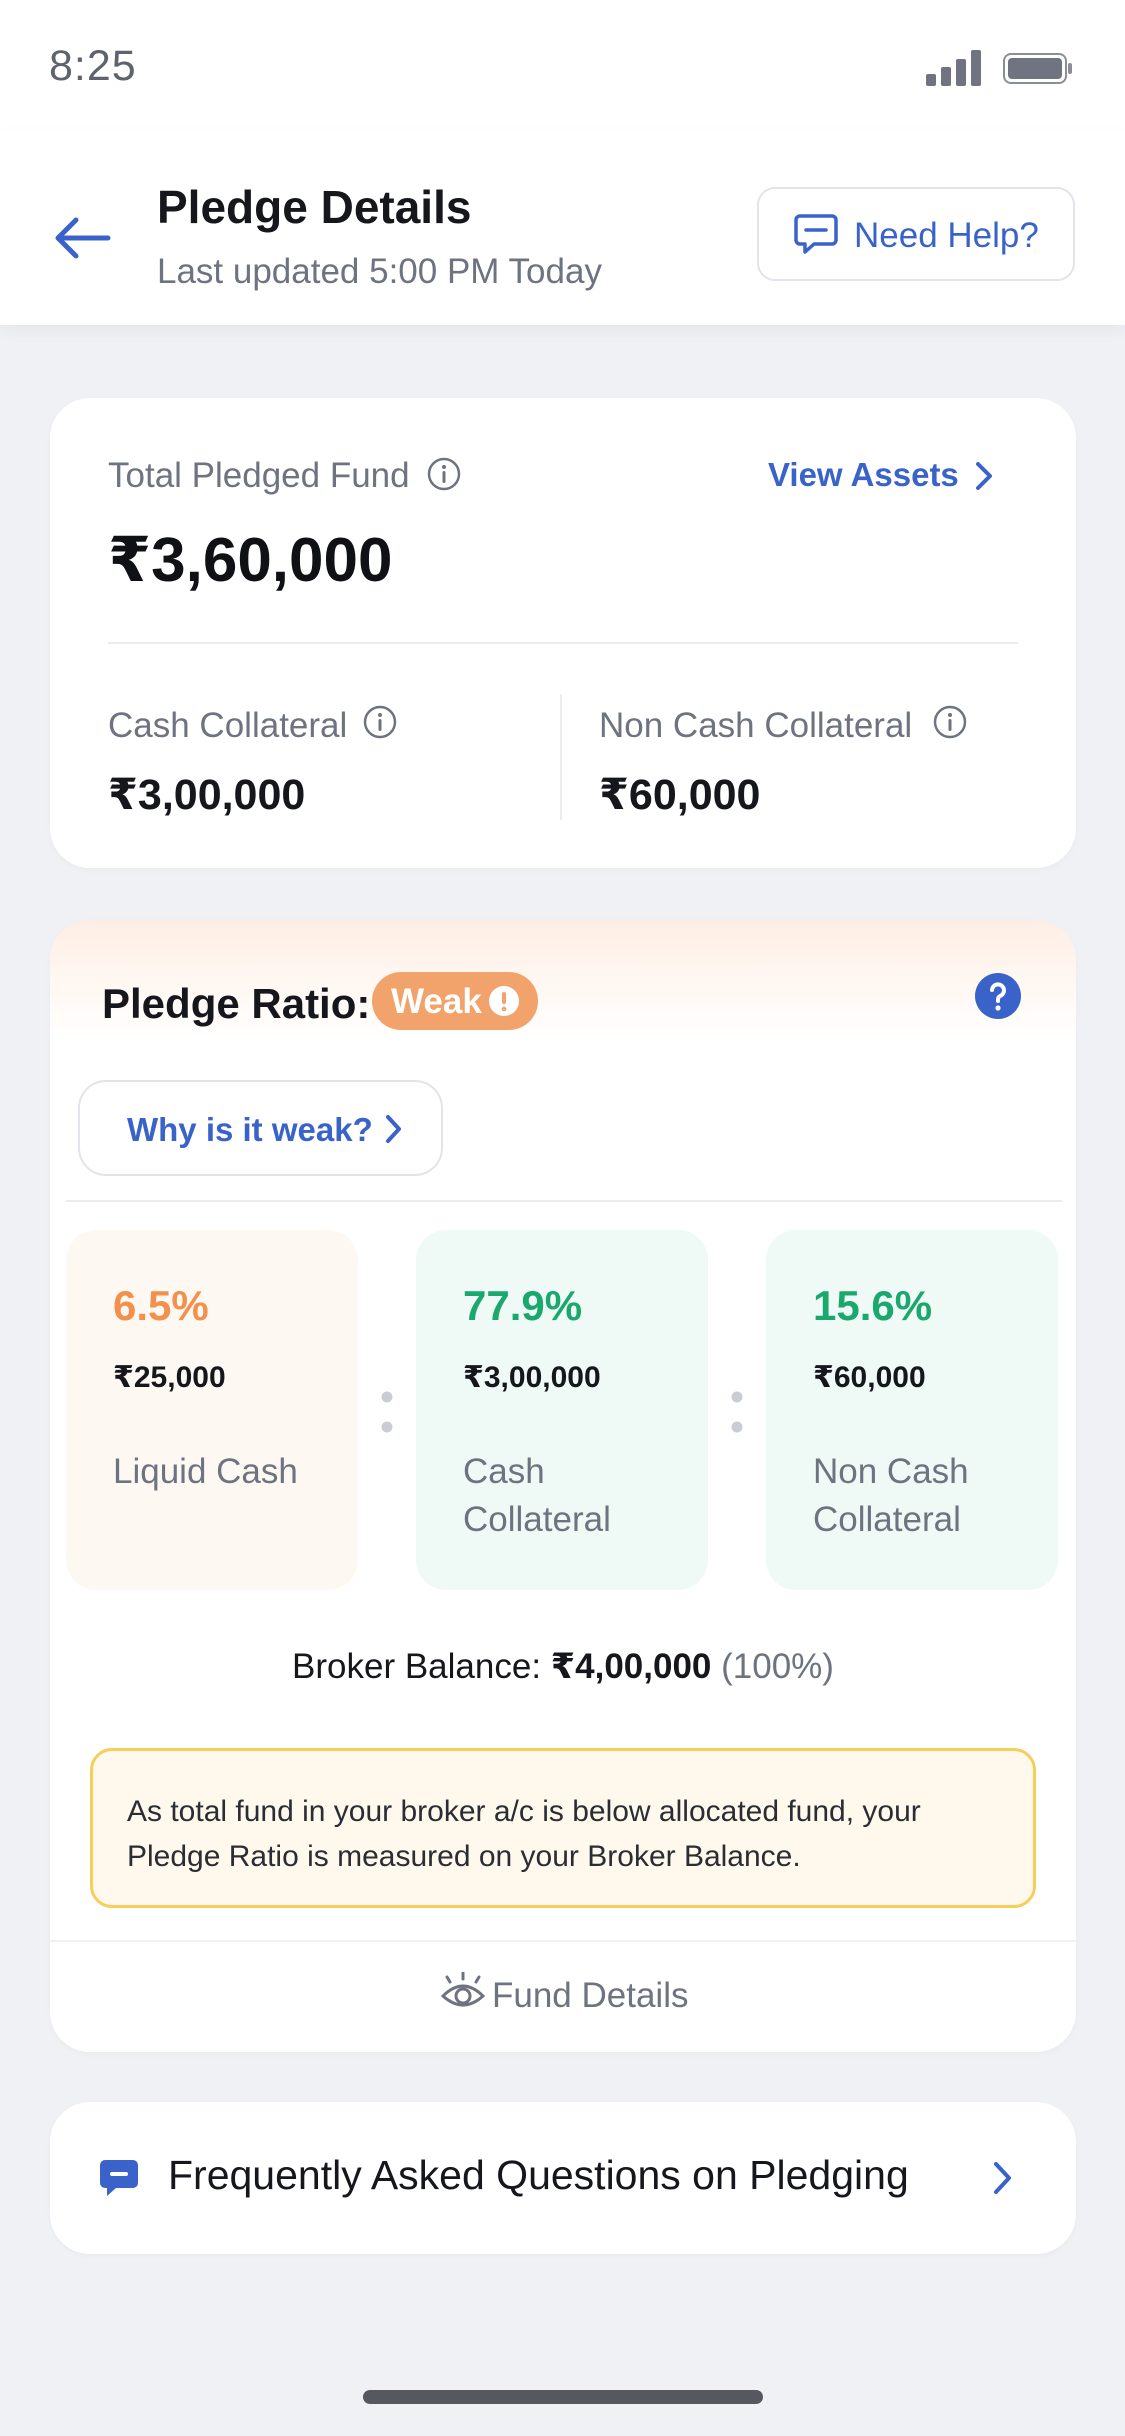 This screenshot has width=1125, height=2436. Describe the element at coordinates (119, 2178) in the screenshot. I see `chat-icon` at that location.